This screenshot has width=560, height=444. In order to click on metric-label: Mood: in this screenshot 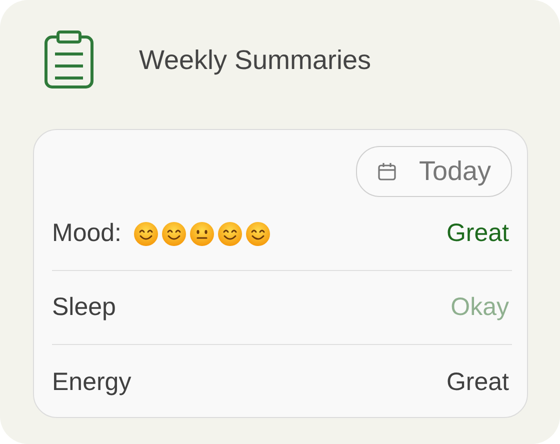, I will do `click(87, 233)`.